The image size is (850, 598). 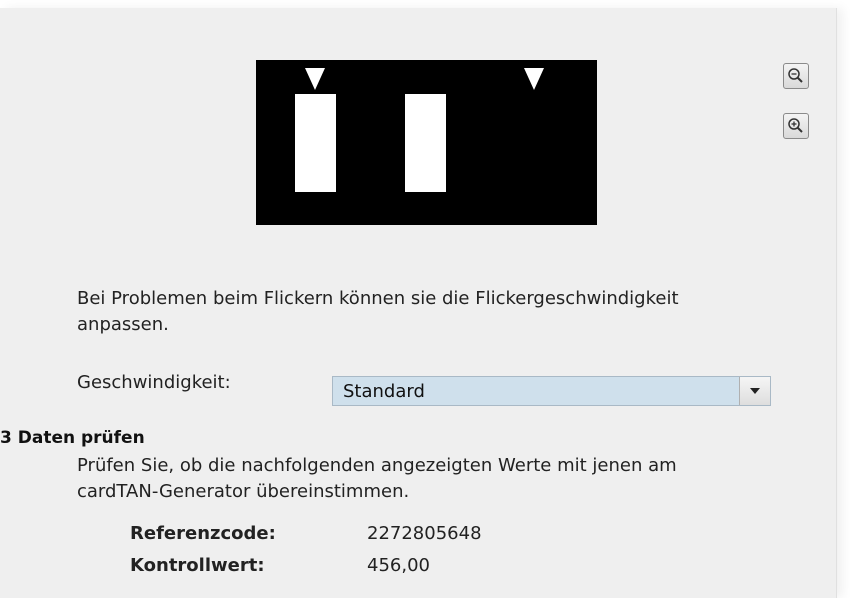 What do you see at coordinates (154, 382) in the screenshot?
I see `speed-label: Geschwindigkeit:` at bounding box center [154, 382].